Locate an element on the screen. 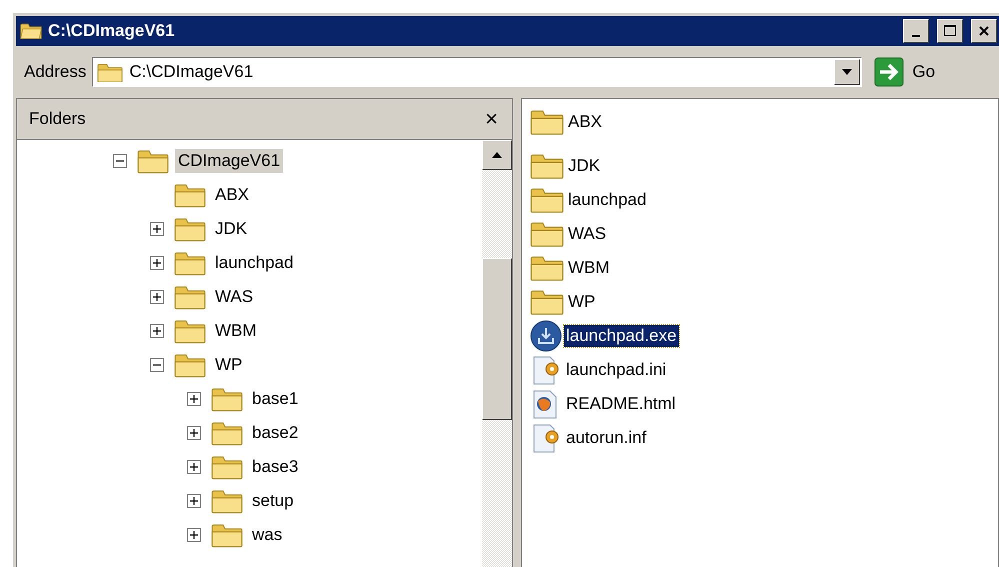 The height and width of the screenshot is (567, 999). dropdown-button is located at coordinates (847, 72).